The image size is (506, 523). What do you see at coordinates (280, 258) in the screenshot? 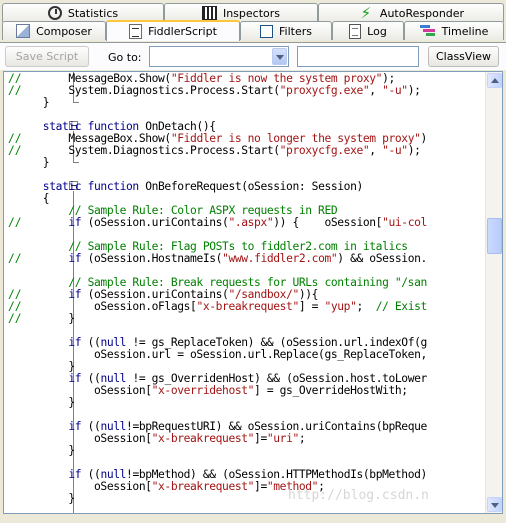
I see `code-token: "www.fiddler2.com"` at bounding box center [280, 258].